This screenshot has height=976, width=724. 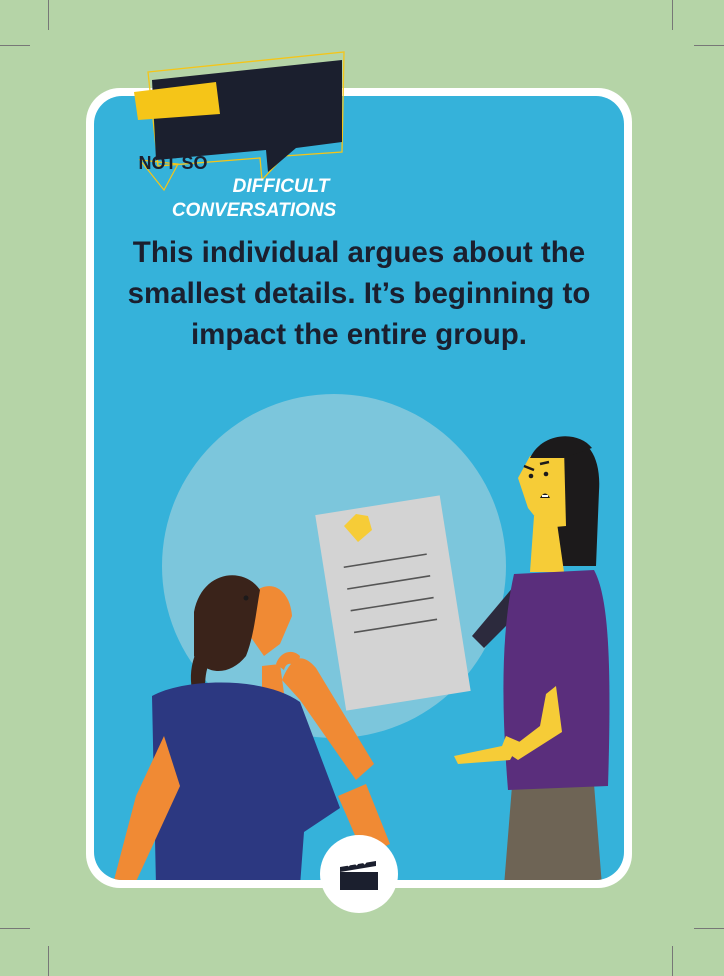 I want to click on woman-trousers, so click(x=553, y=832).